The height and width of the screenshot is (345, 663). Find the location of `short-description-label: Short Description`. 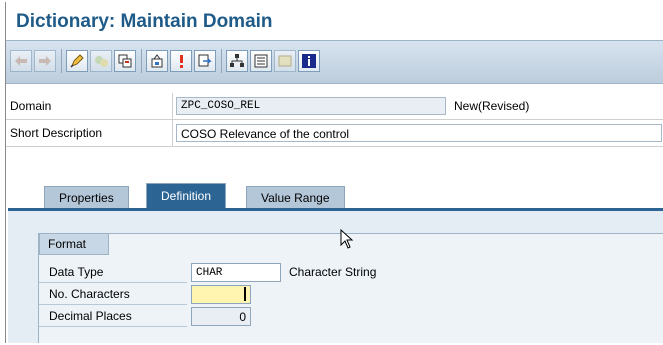

short-description-label: Short Description is located at coordinates (56, 133).